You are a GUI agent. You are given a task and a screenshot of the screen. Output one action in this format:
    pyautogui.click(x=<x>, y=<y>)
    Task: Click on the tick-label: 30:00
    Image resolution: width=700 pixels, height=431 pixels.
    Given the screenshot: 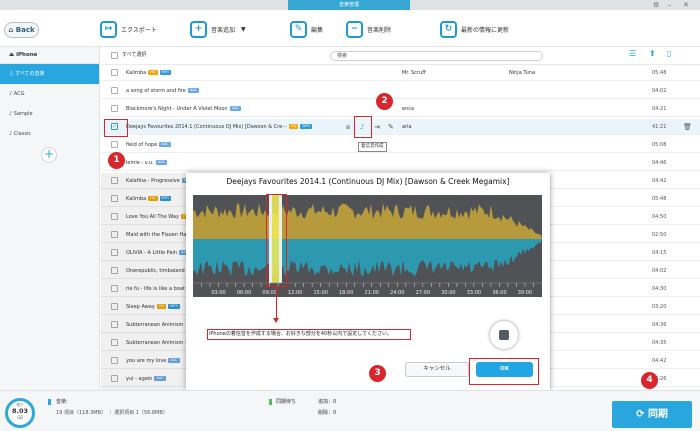 What is the action you would take?
    pyautogui.click(x=448, y=293)
    